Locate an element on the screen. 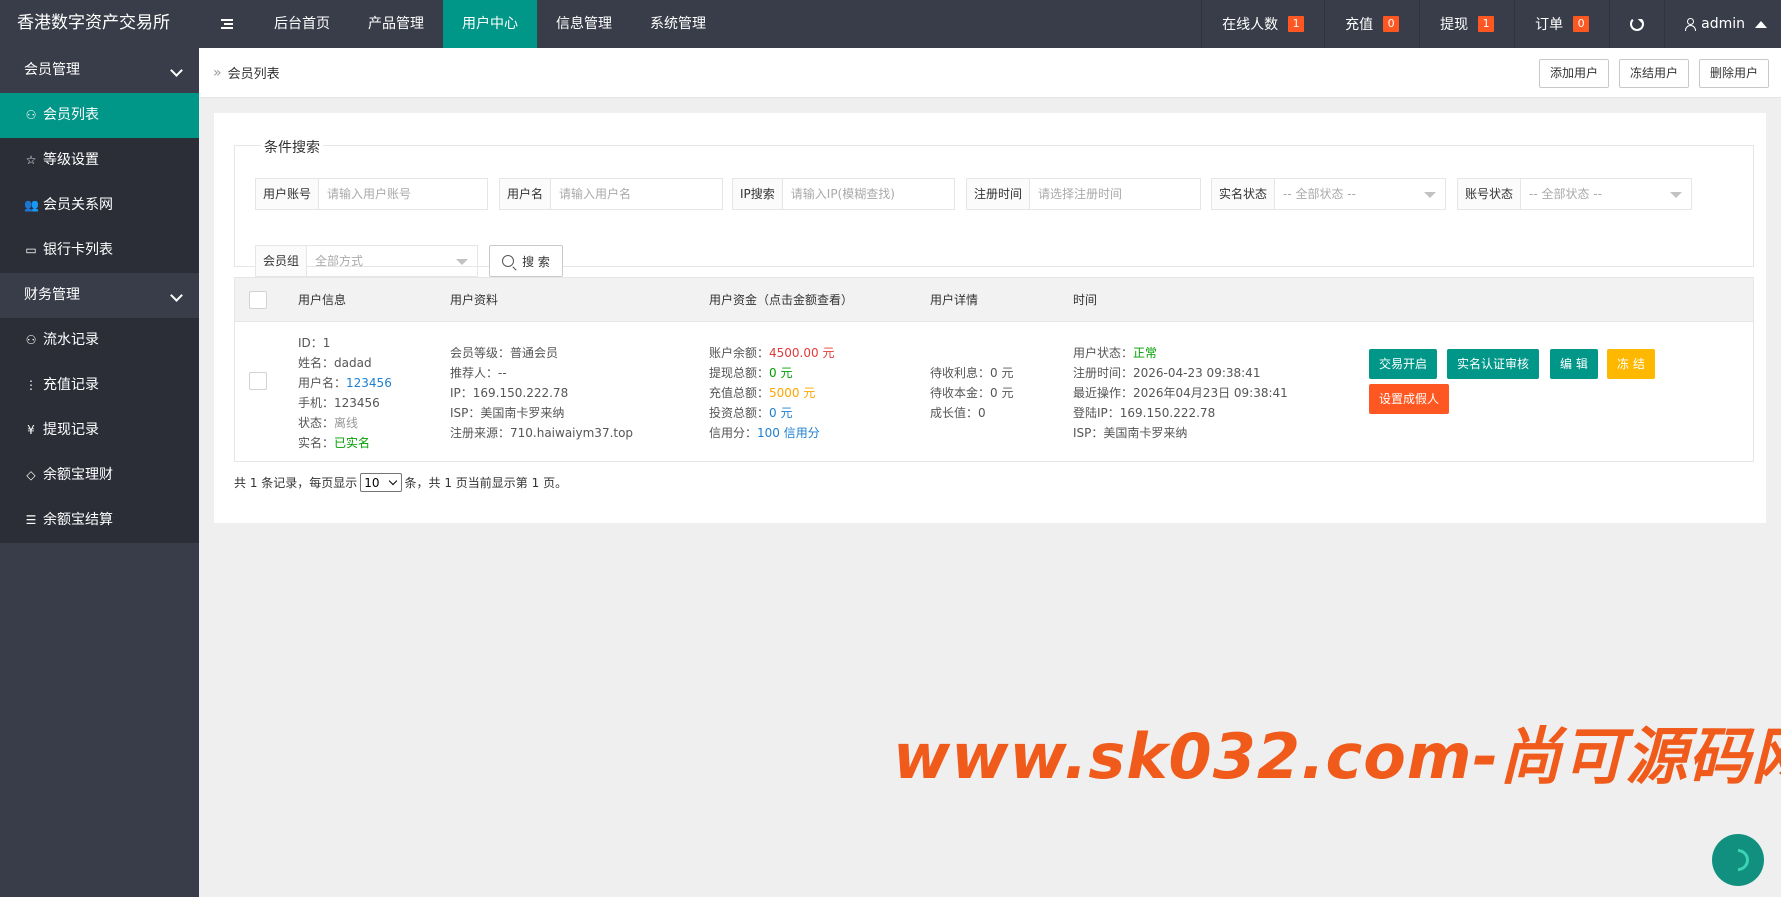 The image size is (1781, 897). diamond-icon: ◇ is located at coordinates (31, 475).